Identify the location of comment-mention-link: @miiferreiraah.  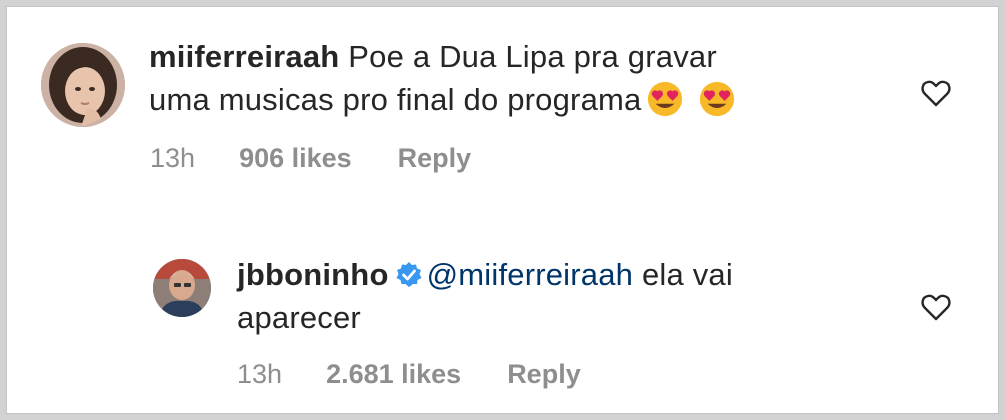
(530, 274).